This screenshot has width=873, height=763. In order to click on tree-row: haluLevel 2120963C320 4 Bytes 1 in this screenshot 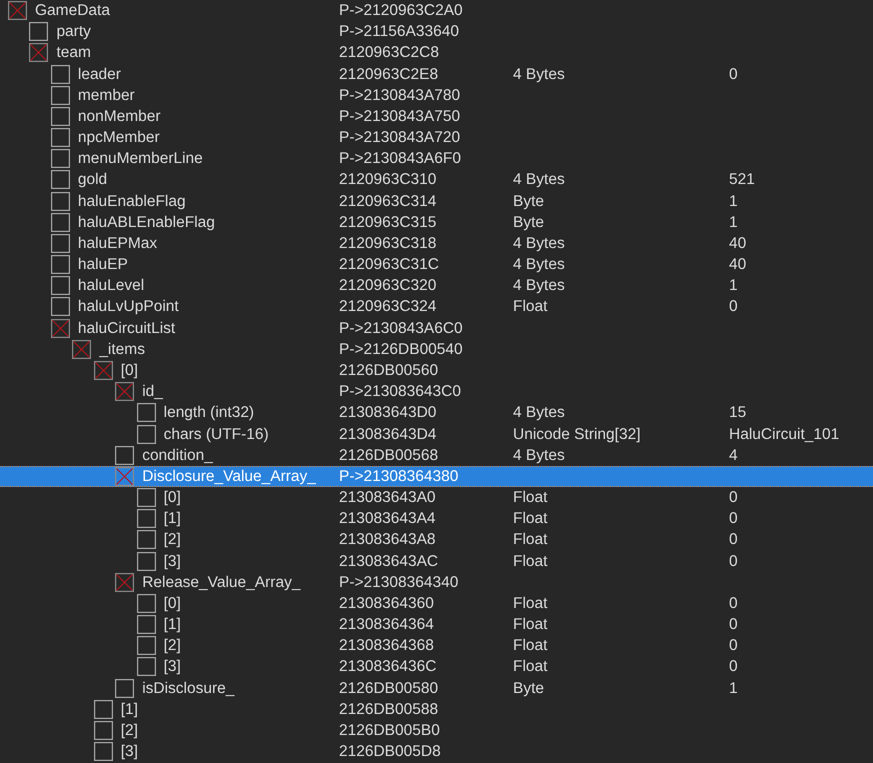, I will do `click(436, 285)`.